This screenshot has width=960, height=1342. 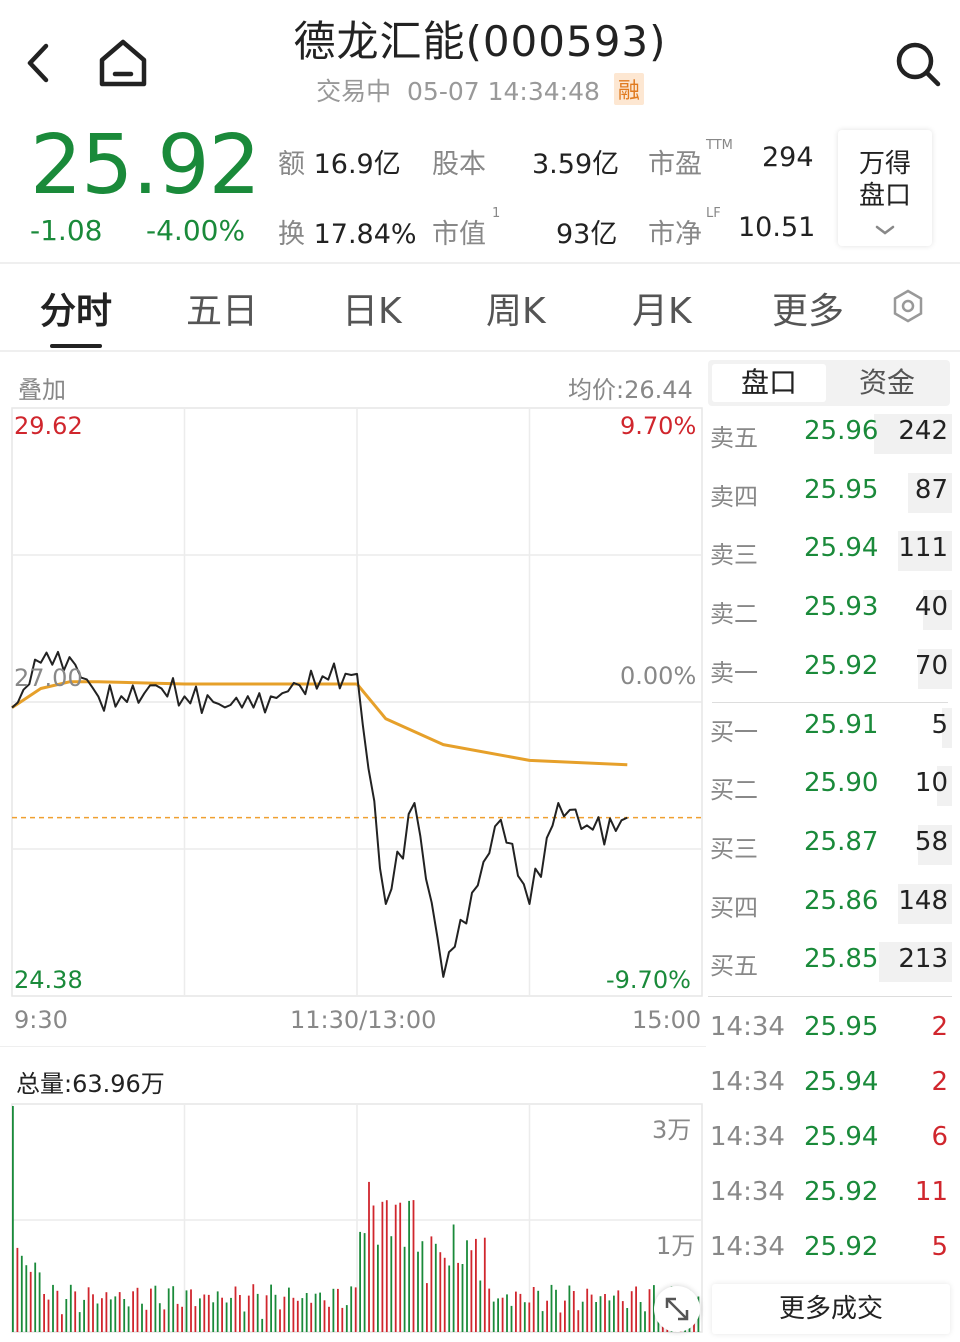 I want to click on share-value: 3.59亿, so click(x=576, y=164).